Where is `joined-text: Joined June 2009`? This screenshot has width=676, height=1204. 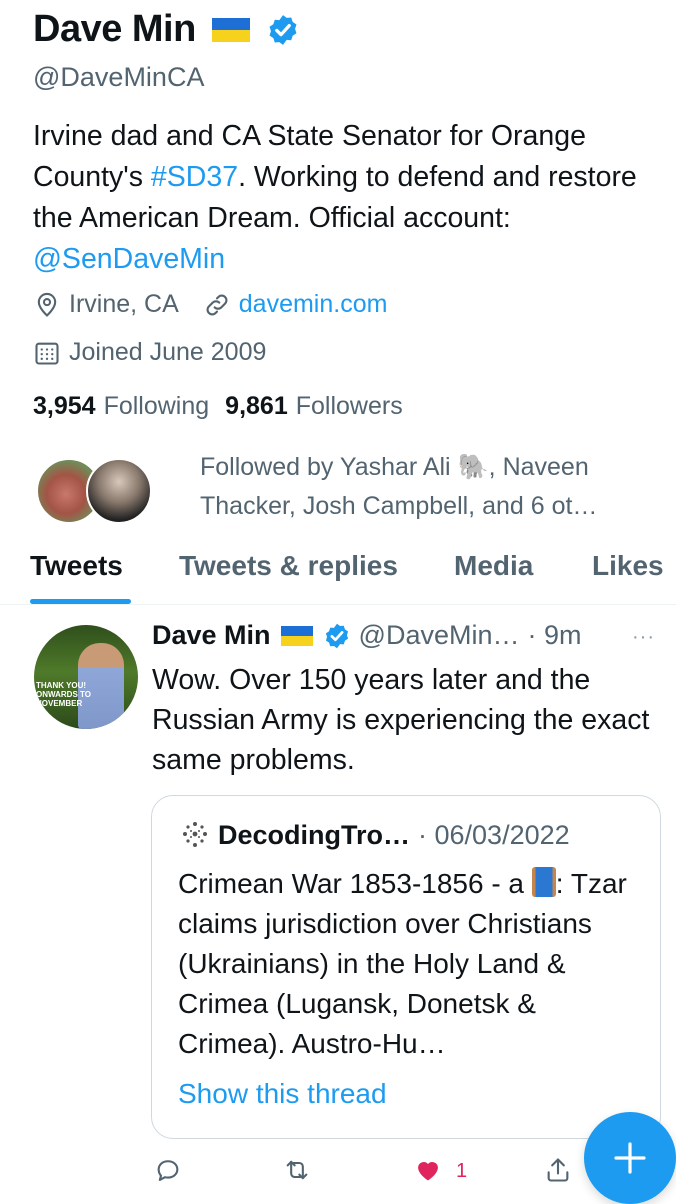
joined-text: Joined June 2009 is located at coordinates (168, 352).